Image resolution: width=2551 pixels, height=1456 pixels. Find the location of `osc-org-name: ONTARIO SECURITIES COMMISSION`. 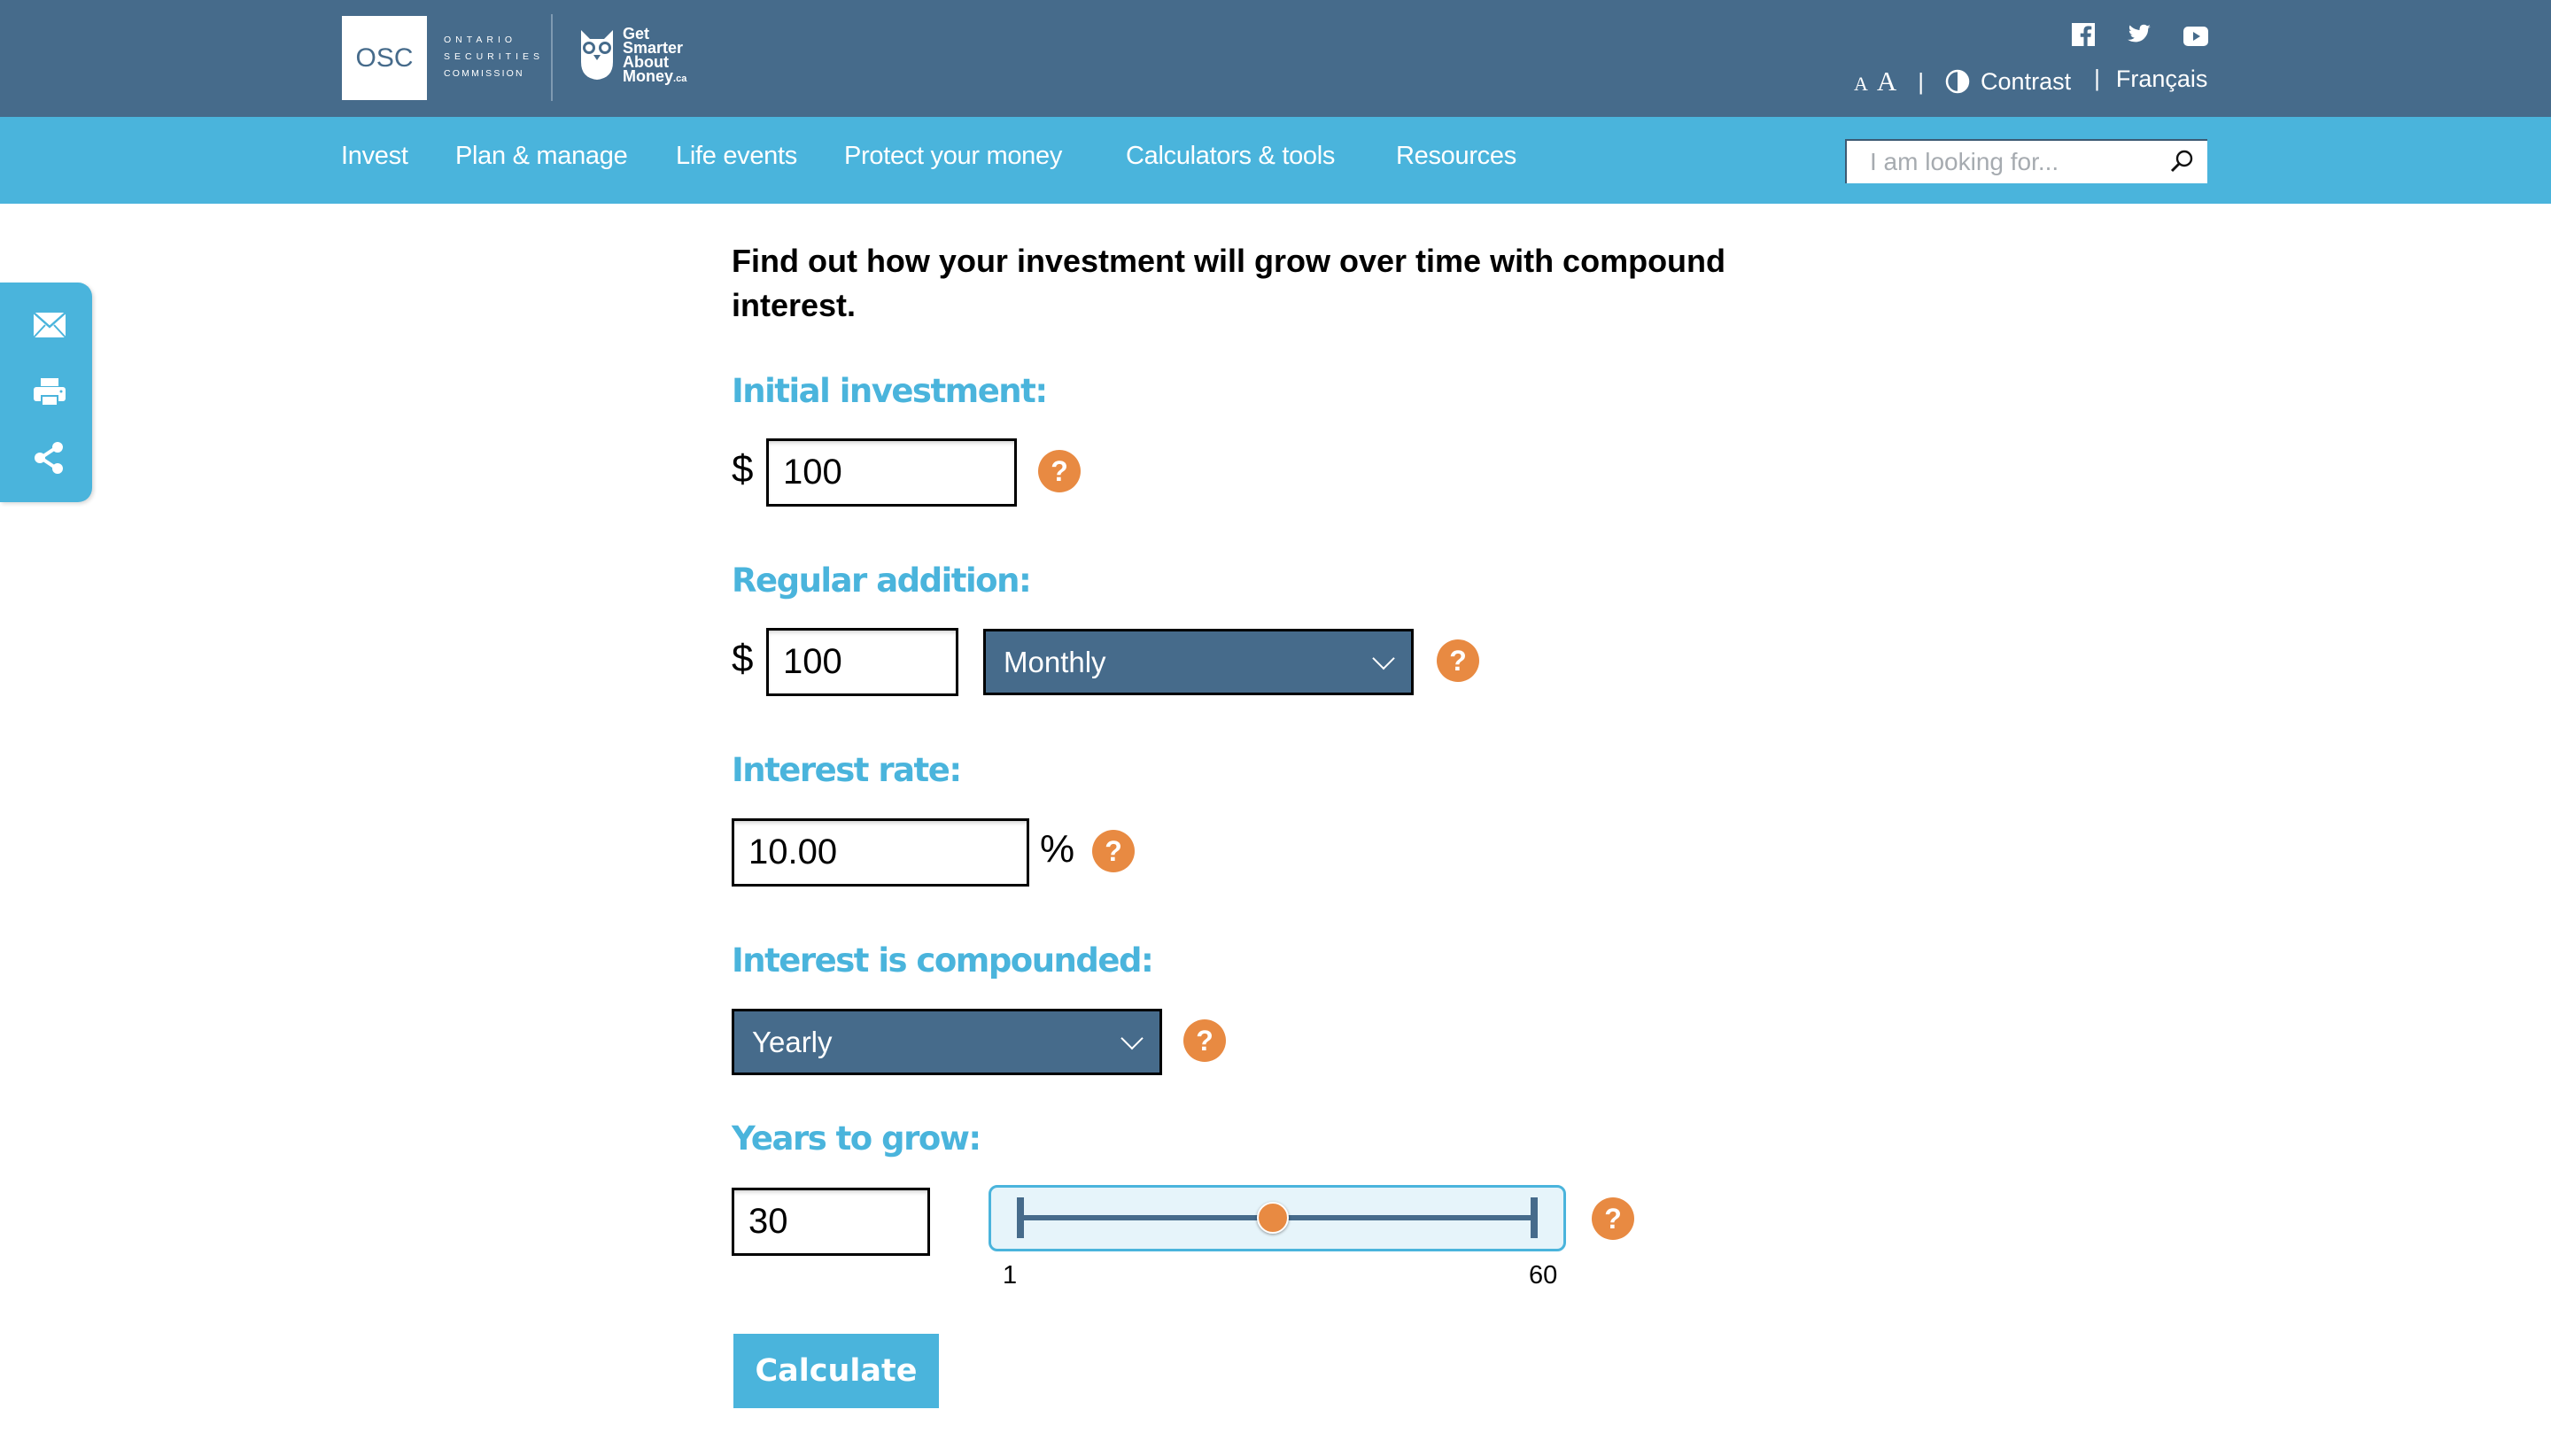

osc-org-name: ONTARIO SECURITIES COMMISSION is located at coordinates (492, 57).